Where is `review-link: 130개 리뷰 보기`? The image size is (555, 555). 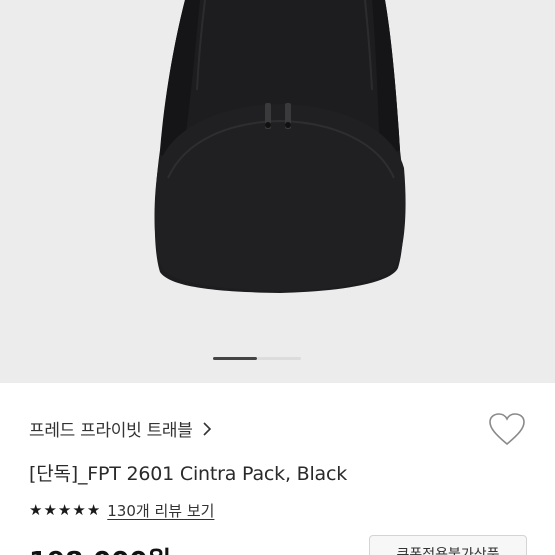 review-link: 130개 리뷰 보기 is located at coordinates (160, 510).